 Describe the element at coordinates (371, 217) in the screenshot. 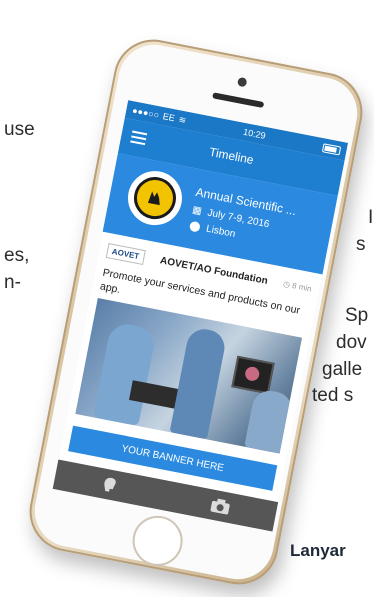

I see `bg-text-fragment: I` at that location.